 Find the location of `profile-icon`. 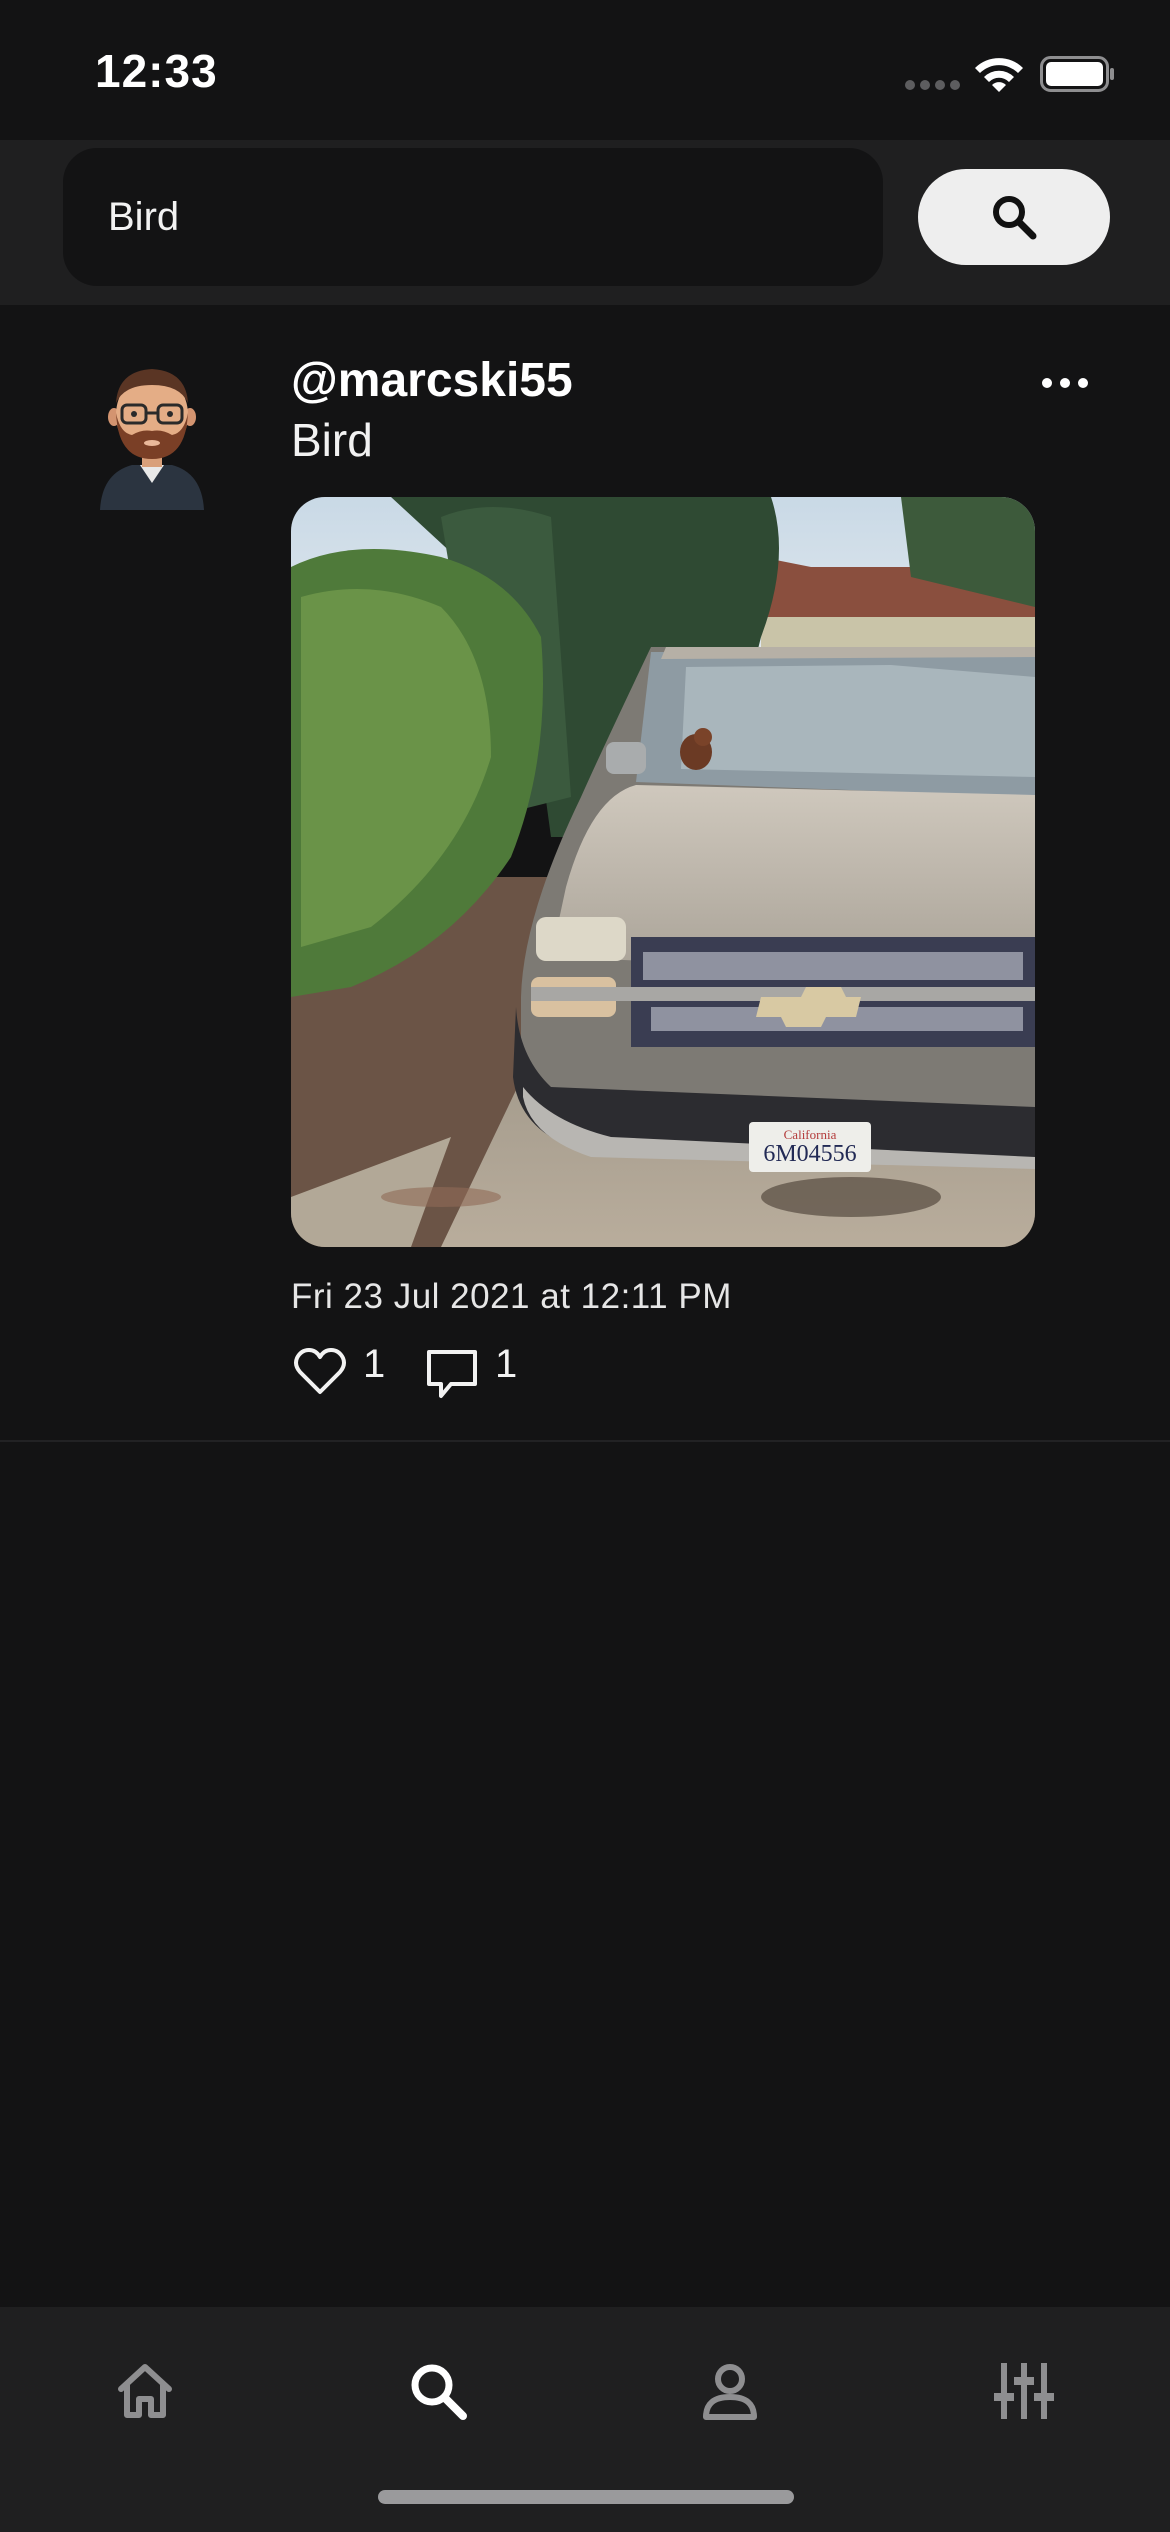

profile-icon is located at coordinates (730, 2392).